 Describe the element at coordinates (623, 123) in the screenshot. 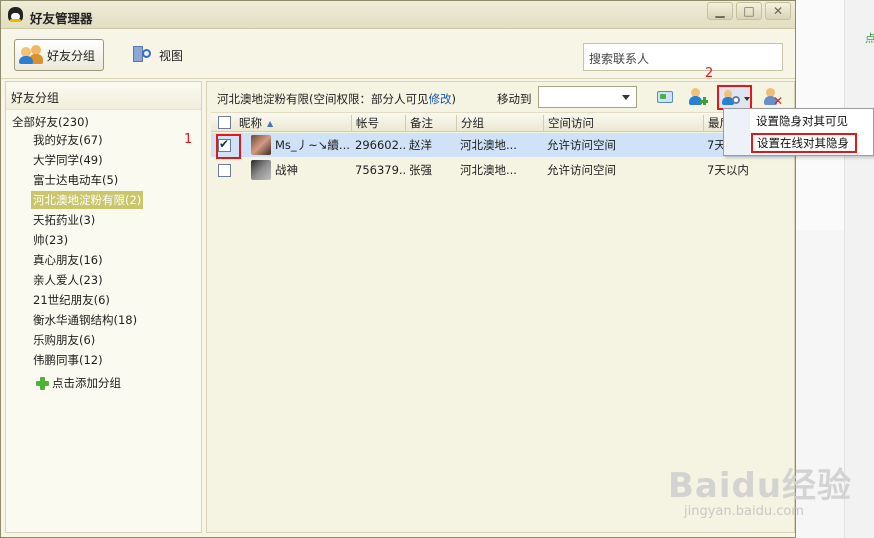

I see `column-header-space-access: 空间访问` at that location.